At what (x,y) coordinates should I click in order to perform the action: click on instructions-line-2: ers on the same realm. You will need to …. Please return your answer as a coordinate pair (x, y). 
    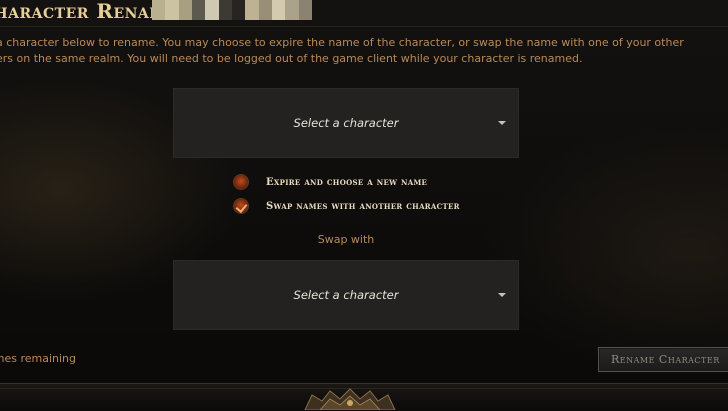
    Looking at the image, I should click on (291, 58).